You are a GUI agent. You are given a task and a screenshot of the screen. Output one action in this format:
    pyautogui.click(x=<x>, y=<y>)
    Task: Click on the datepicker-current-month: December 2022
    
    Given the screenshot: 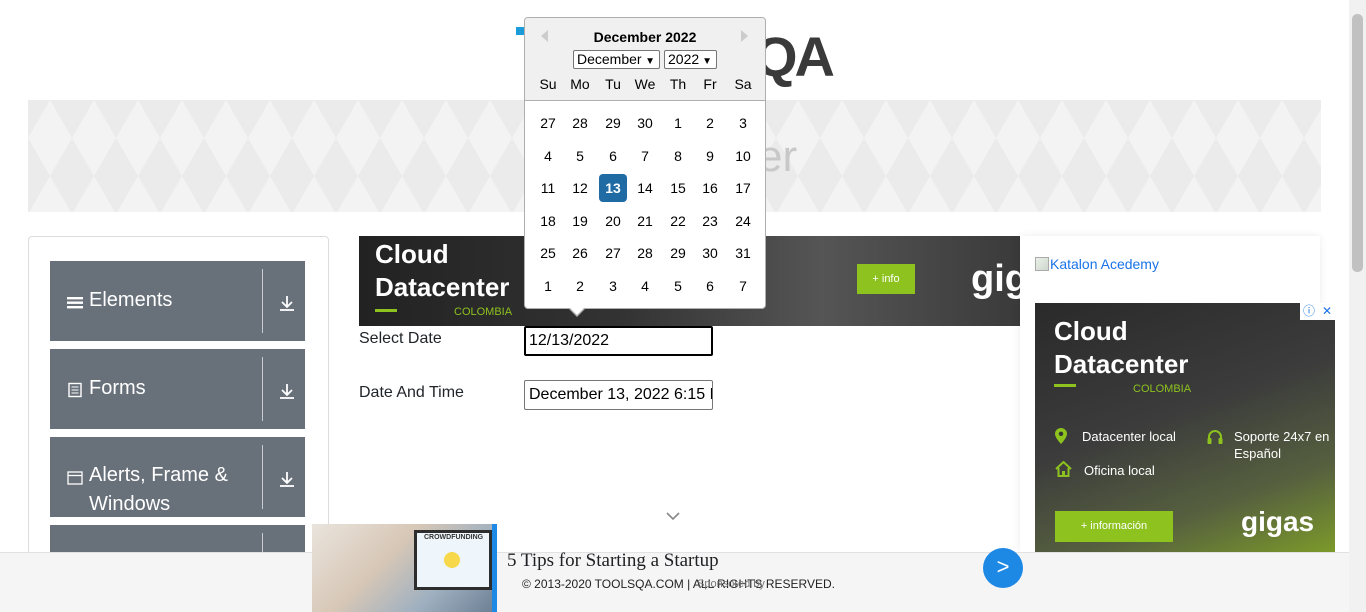 What is the action you would take?
    pyautogui.click(x=645, y=37)
    